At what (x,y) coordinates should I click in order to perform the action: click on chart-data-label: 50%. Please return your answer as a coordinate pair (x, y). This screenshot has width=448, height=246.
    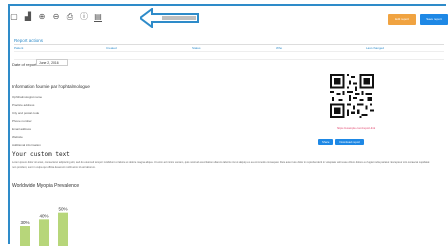
    Looking at the image, I should click on (62, 209).